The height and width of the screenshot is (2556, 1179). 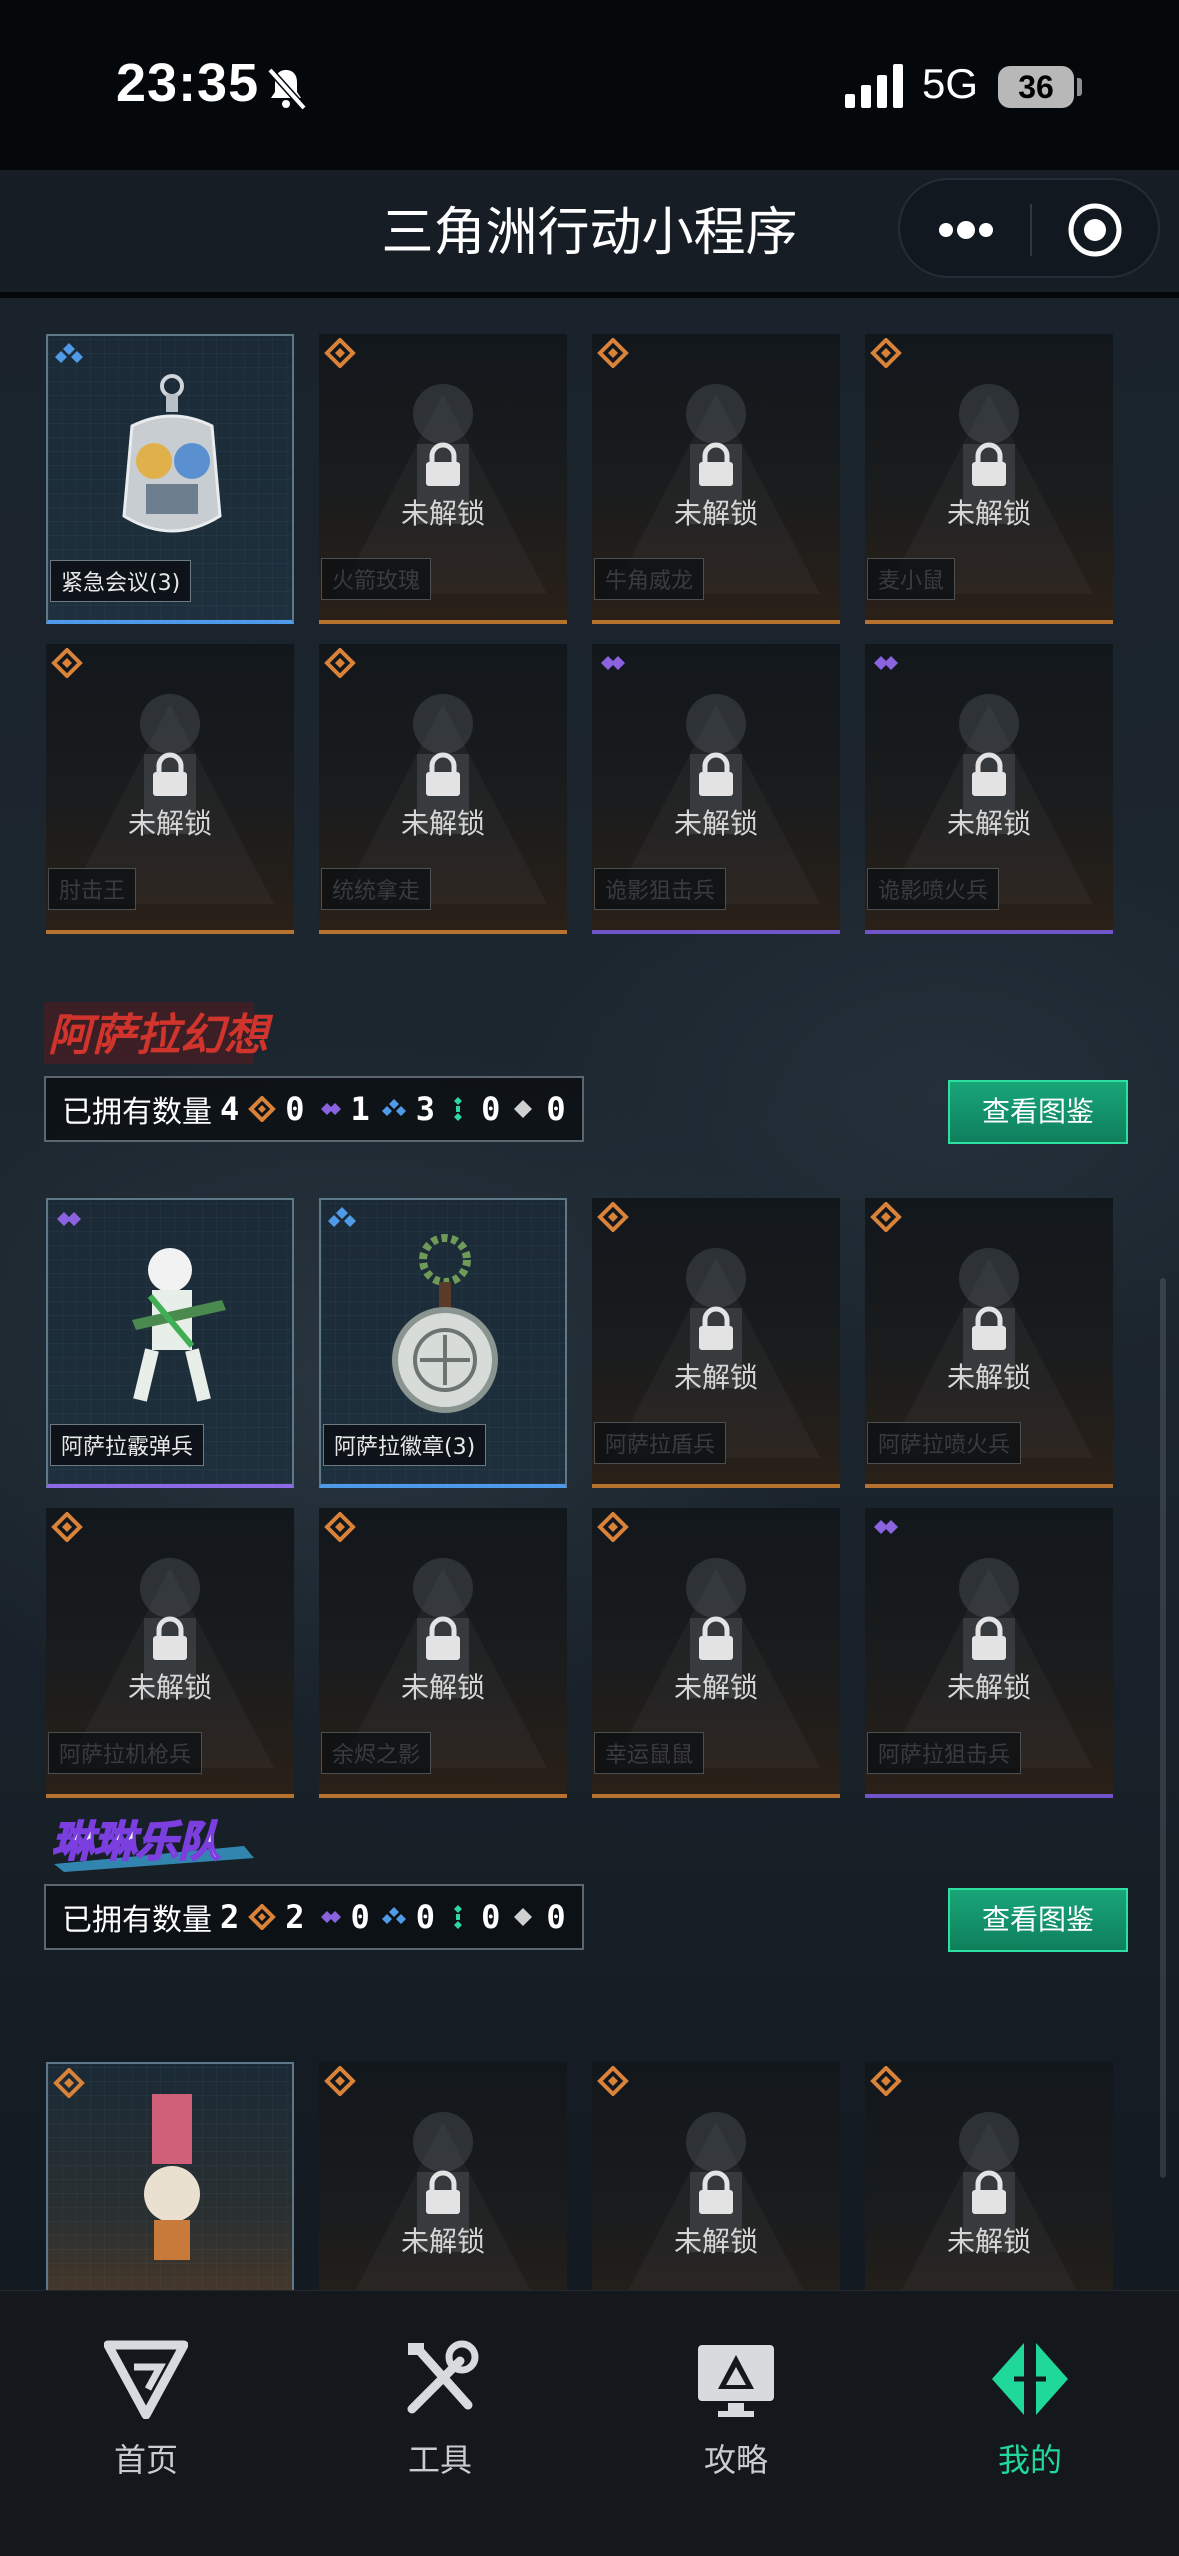 What do you see at coordinates (161, 1035) in the screenshot?
I see `section-logo-text: 阿萨拉幻想` at bounding box center [161, 1035].